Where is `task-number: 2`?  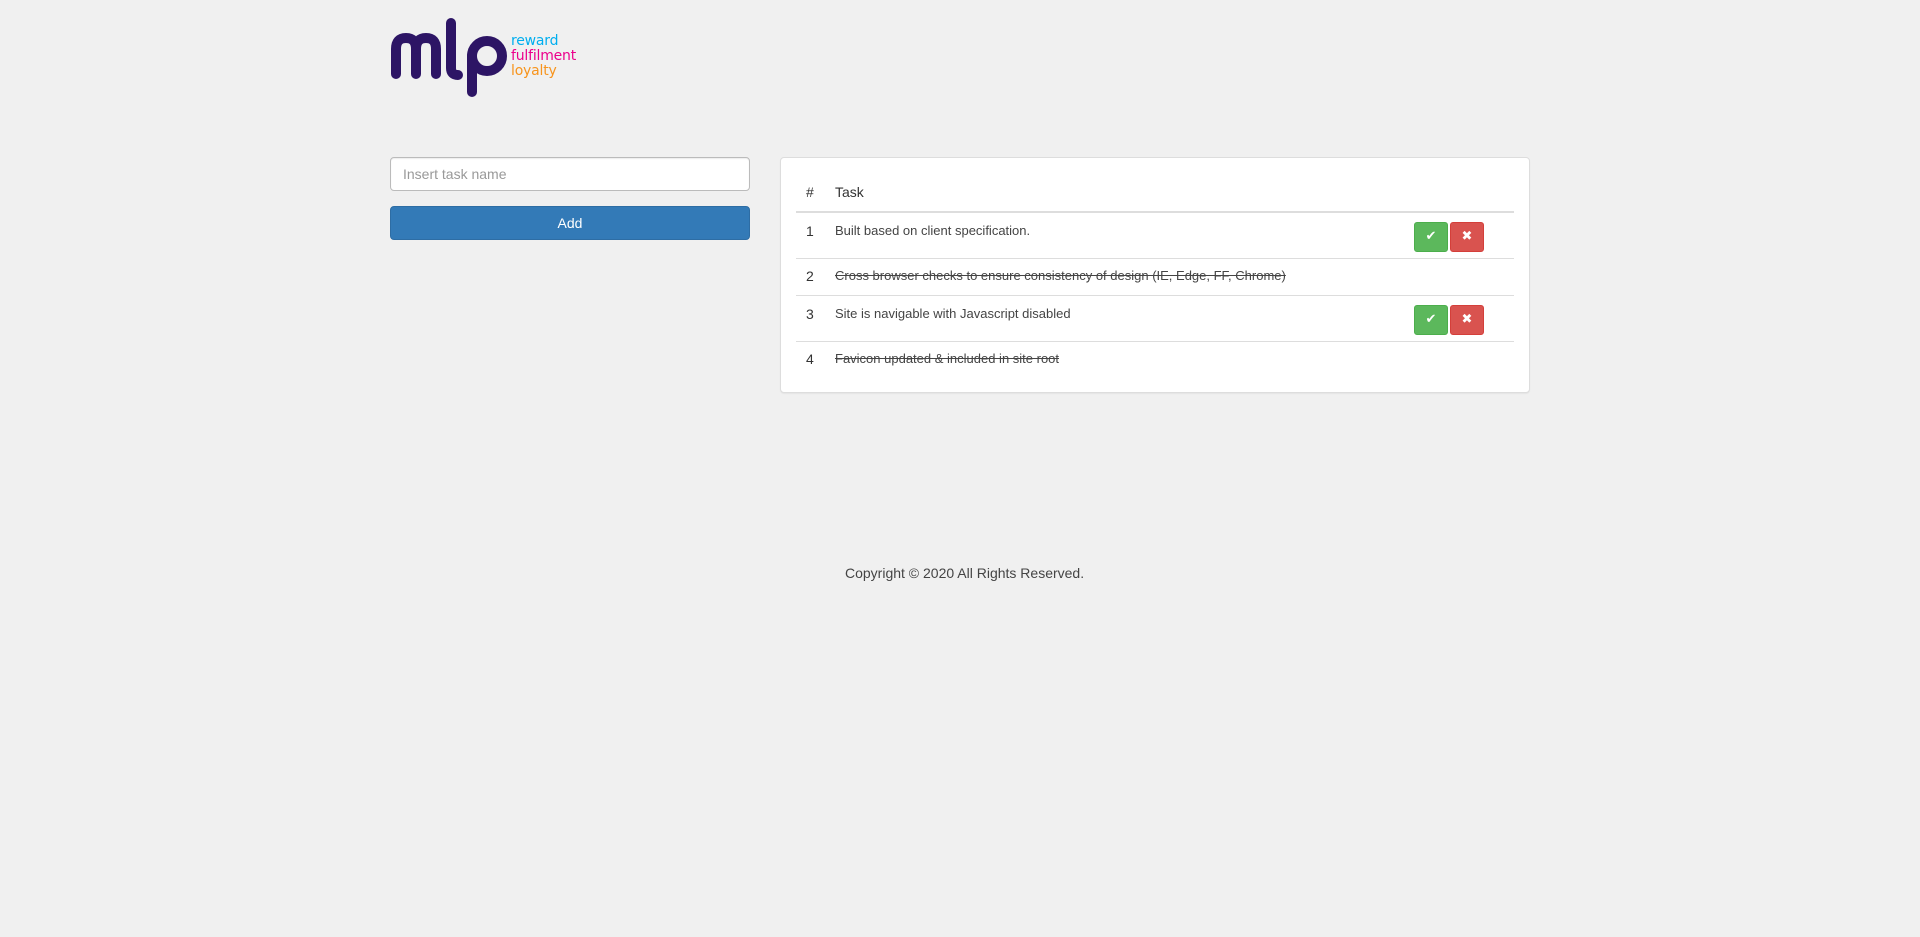 task-number: 2 is located at coordinates (810, 276).